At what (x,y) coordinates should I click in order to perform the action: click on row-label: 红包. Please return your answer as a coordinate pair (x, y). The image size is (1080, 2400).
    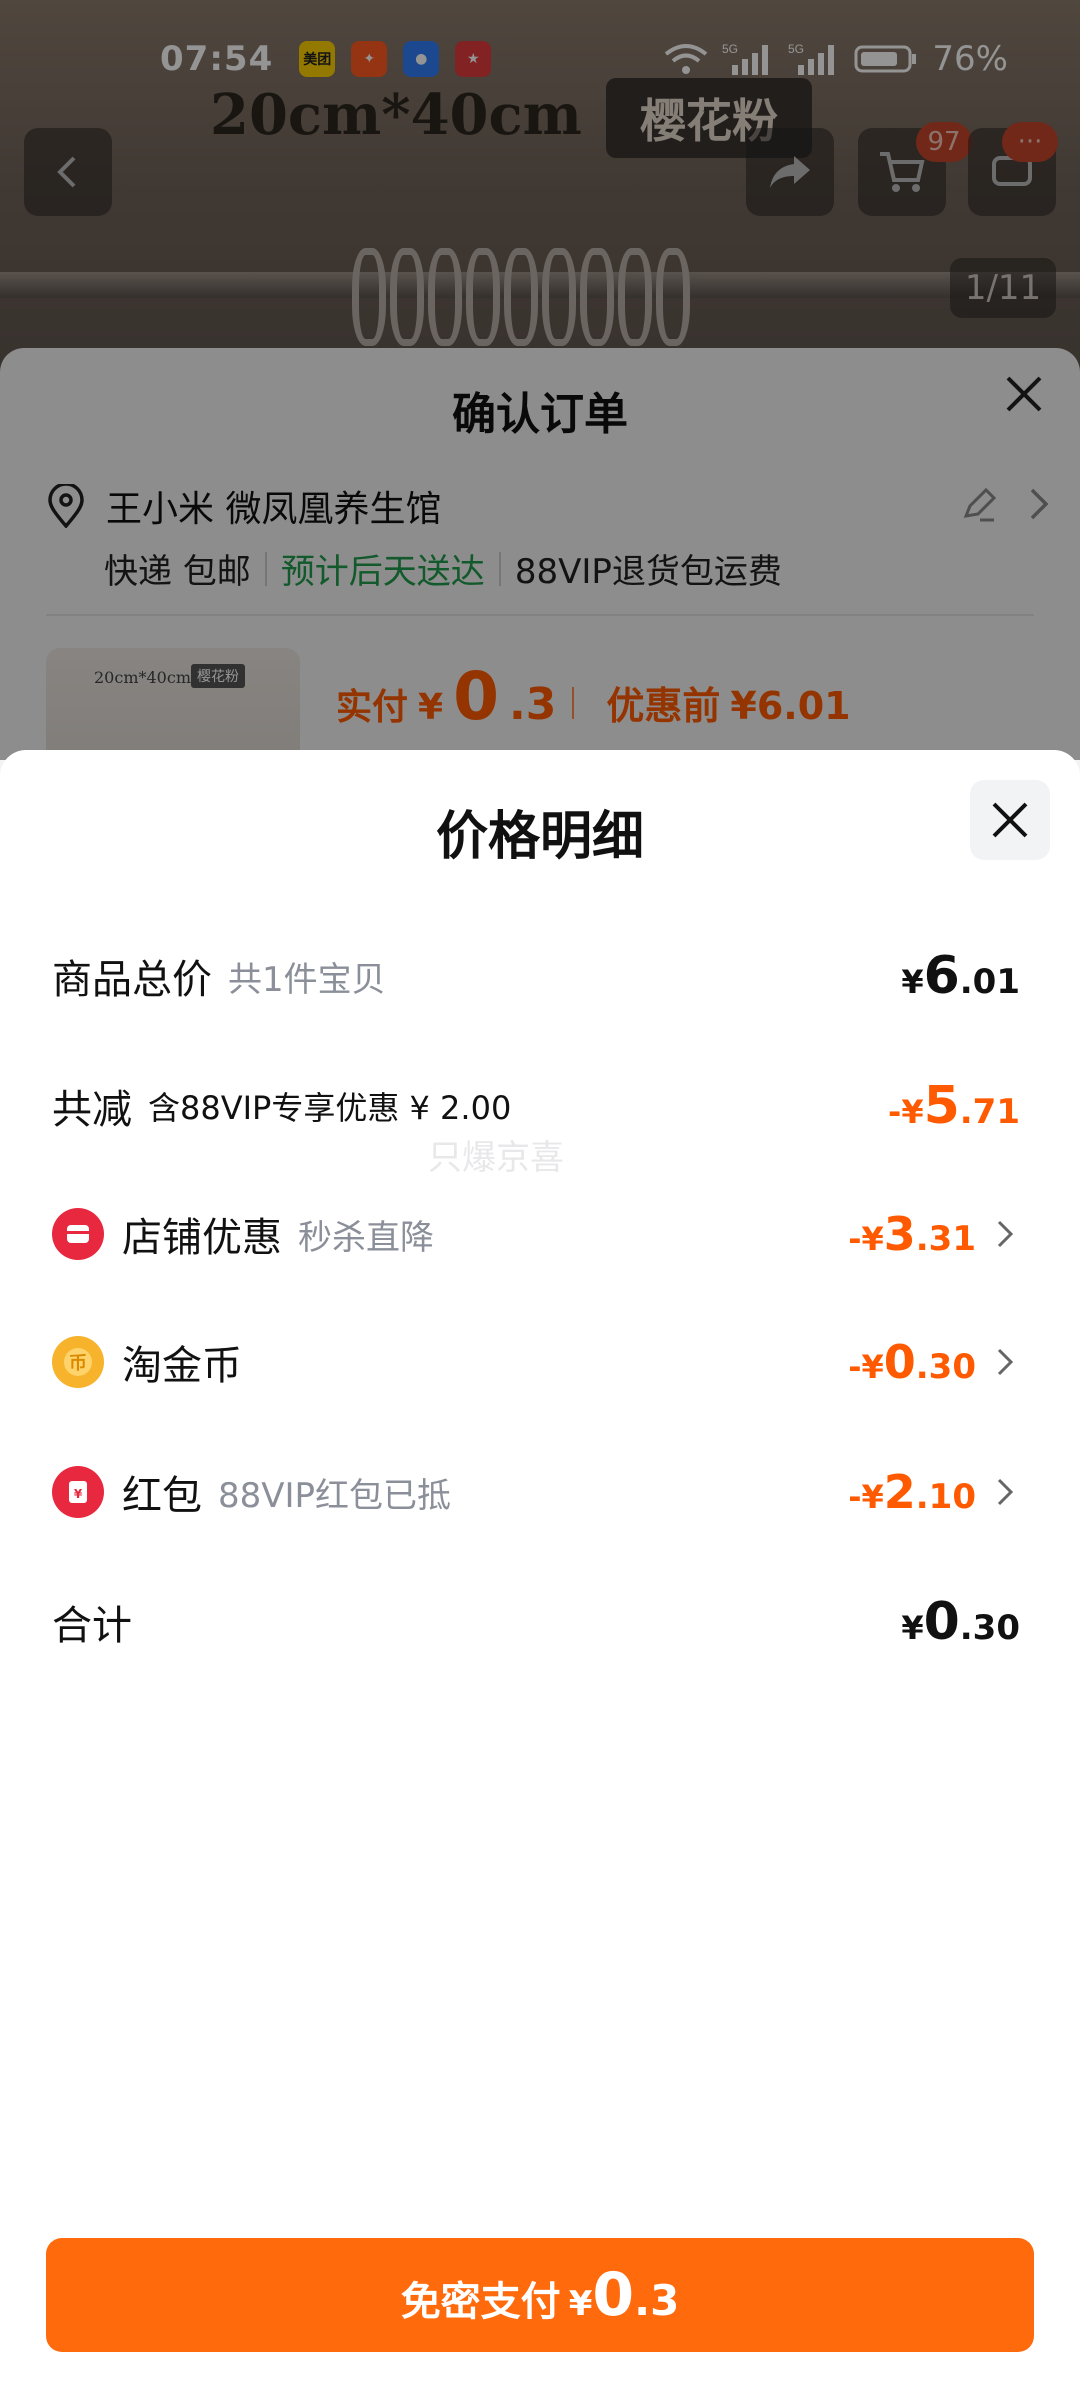
    Looking at the image, I should click on (162, 1496).